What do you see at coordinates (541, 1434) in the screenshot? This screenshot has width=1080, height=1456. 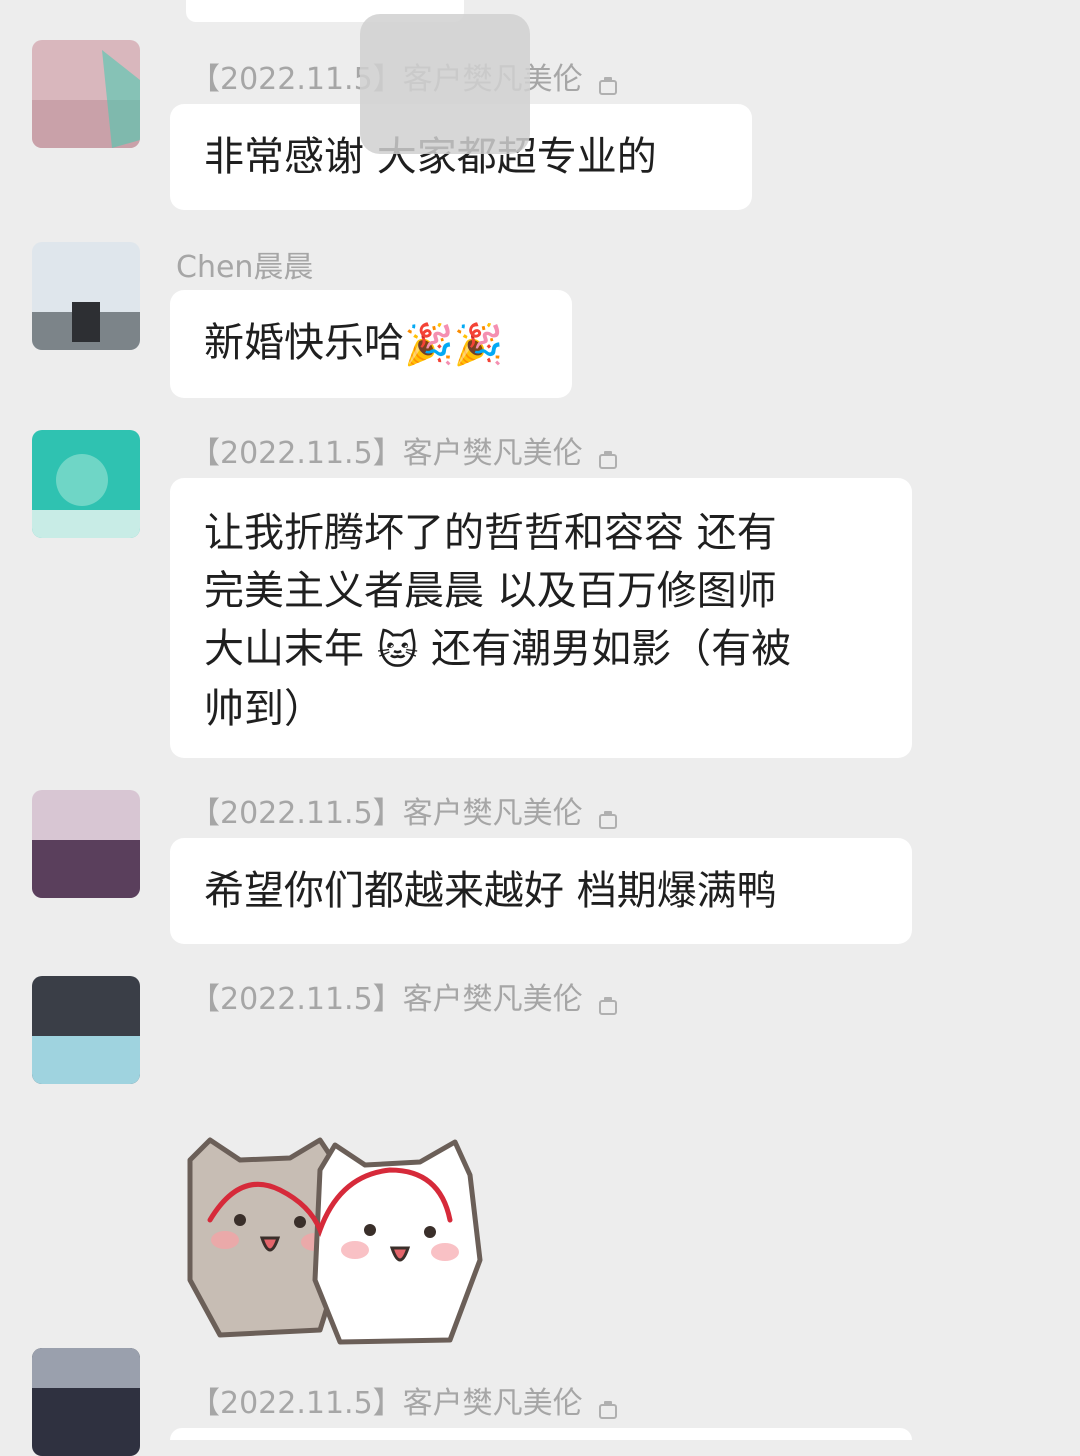 I see `message-bubble-fragment` at bounding box center [541, 1434].